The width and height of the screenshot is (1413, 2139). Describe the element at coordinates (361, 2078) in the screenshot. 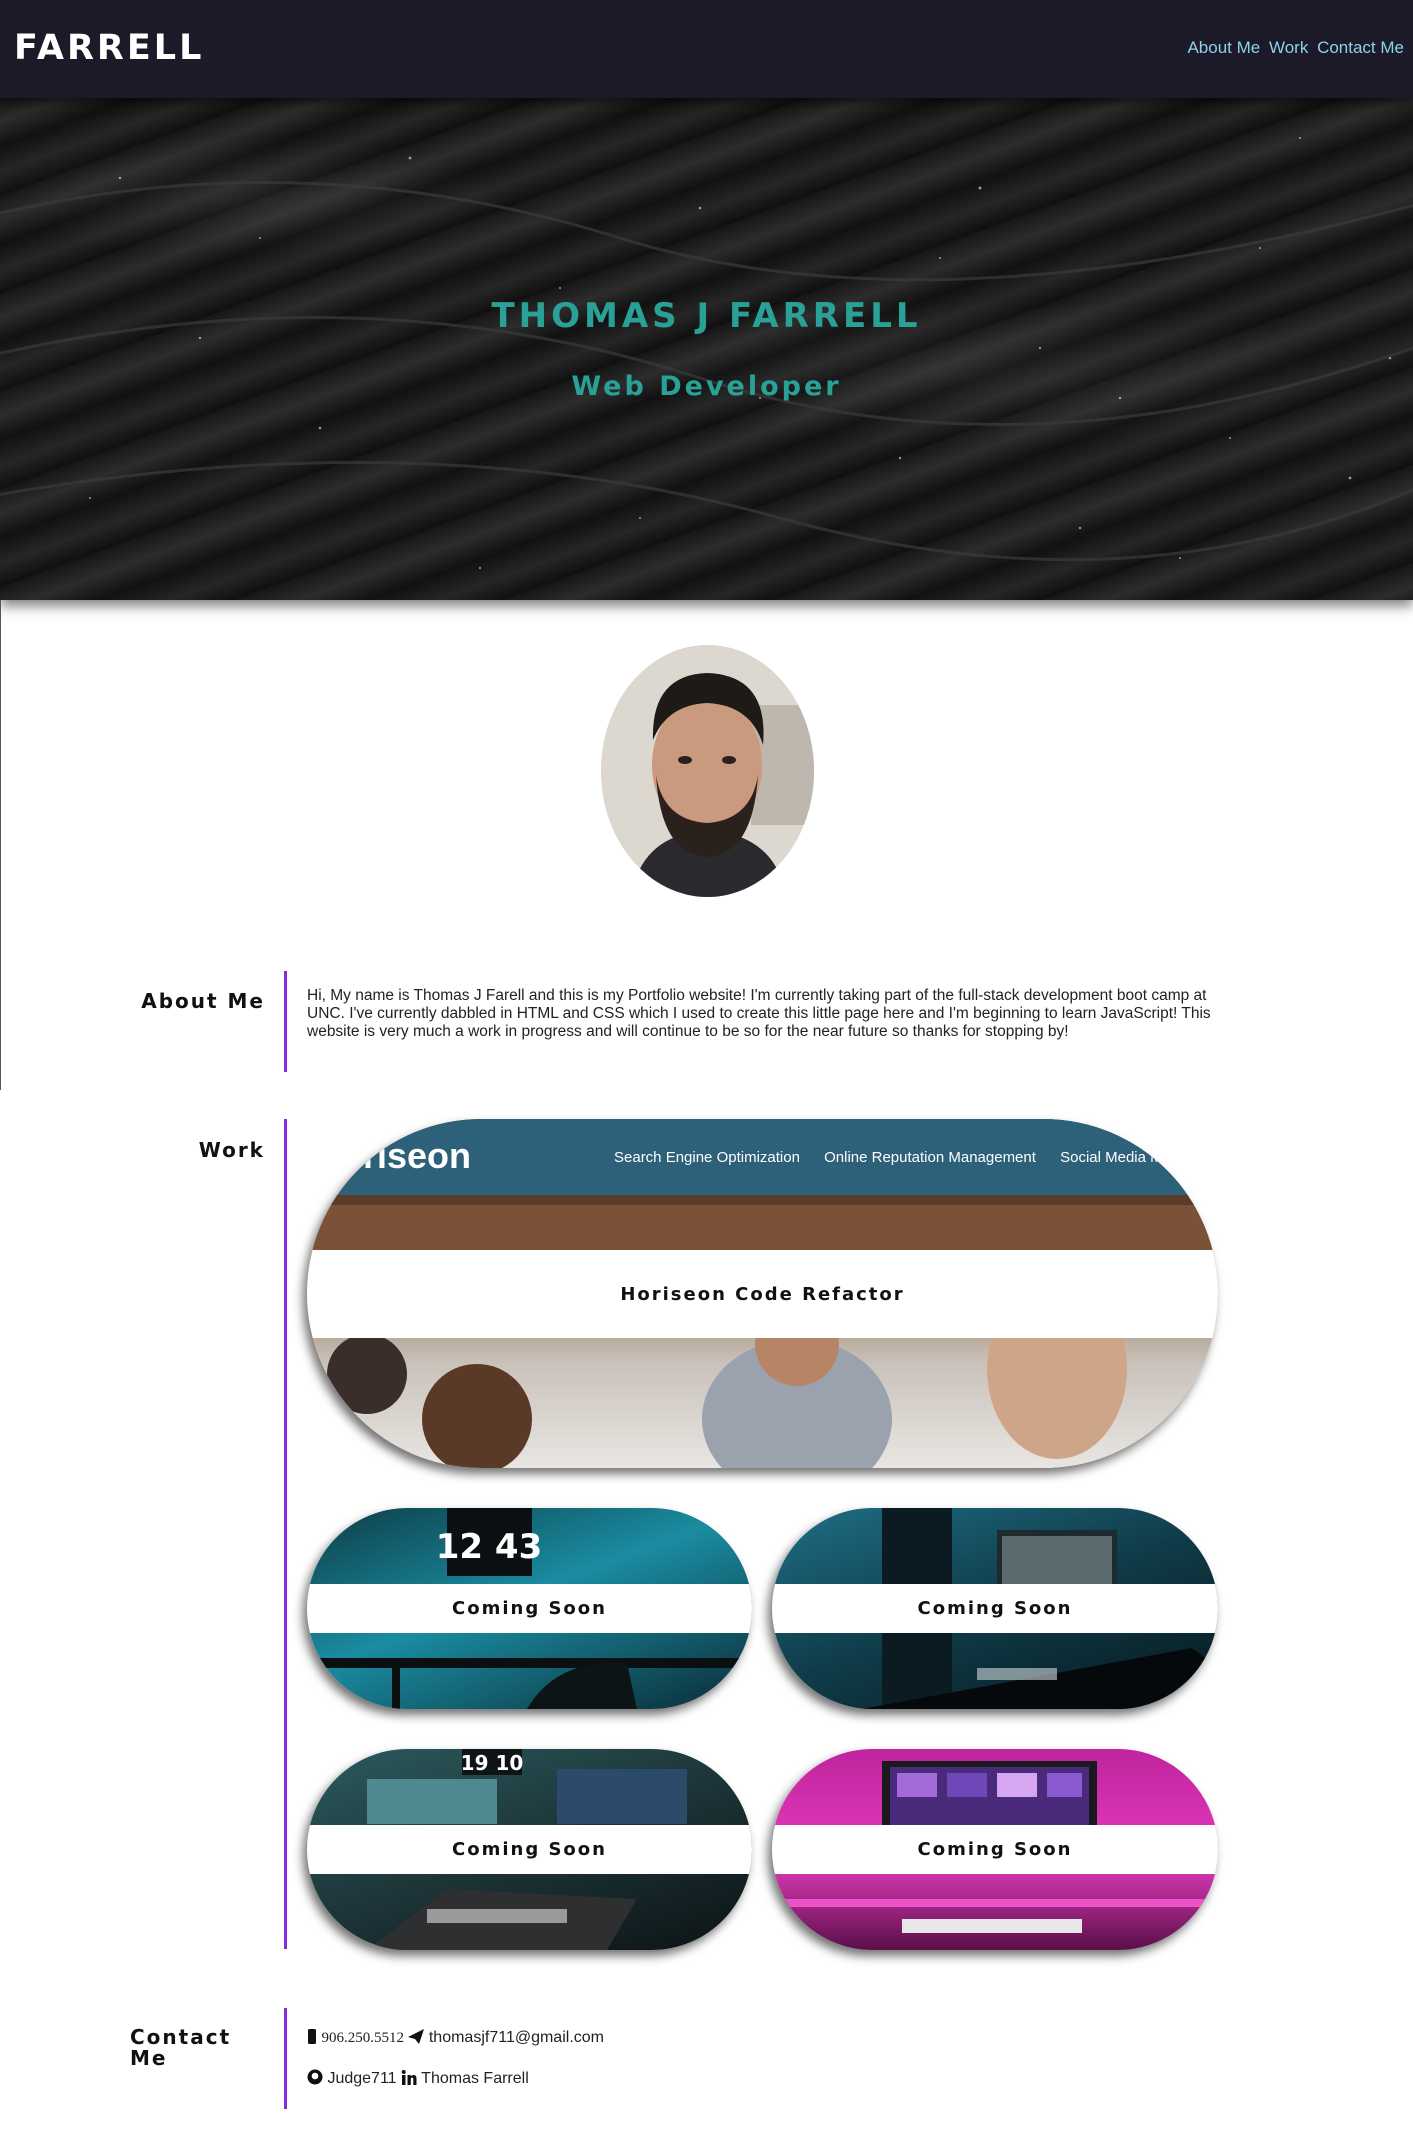

I see `contact-github: Judge711` at that location.